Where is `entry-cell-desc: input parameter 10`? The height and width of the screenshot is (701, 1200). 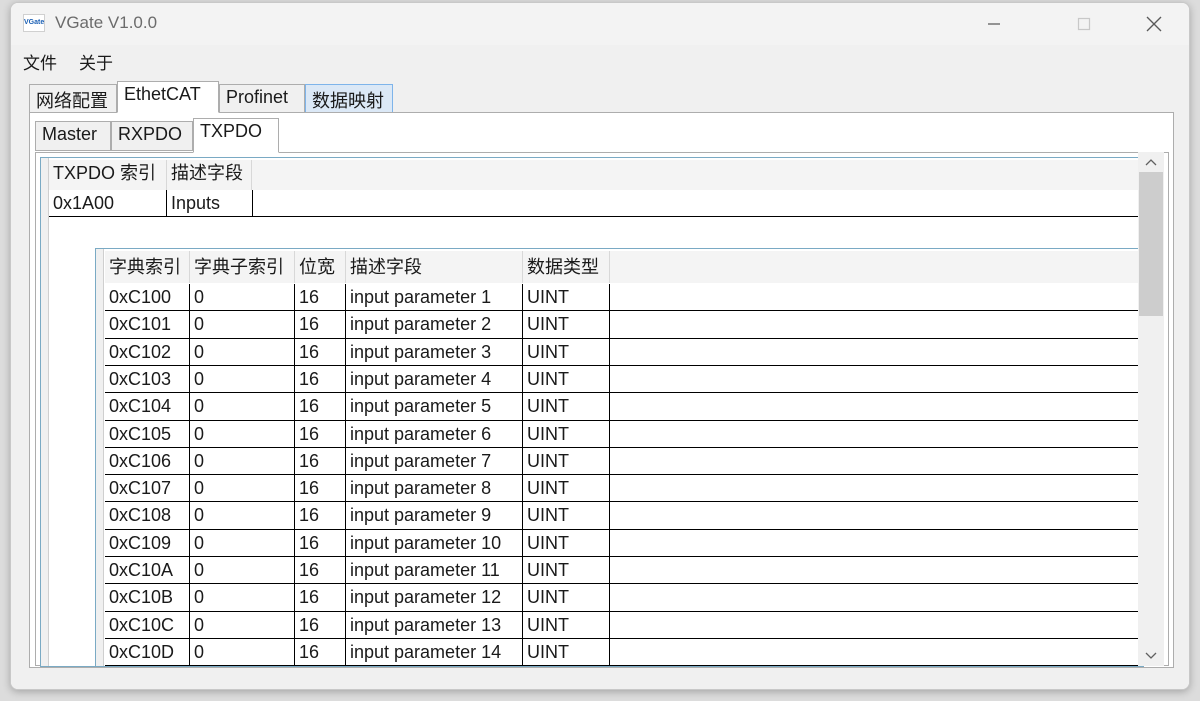 entry-cell-desc: input parameter 10 is located at coordinates (434, 543).